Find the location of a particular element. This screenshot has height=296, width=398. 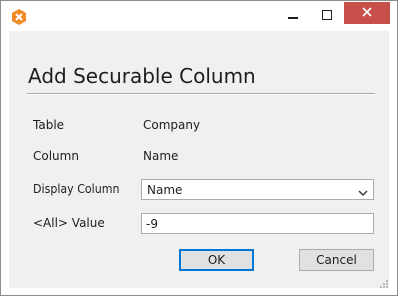

maximize-icon is located at coordinates (327, 16).